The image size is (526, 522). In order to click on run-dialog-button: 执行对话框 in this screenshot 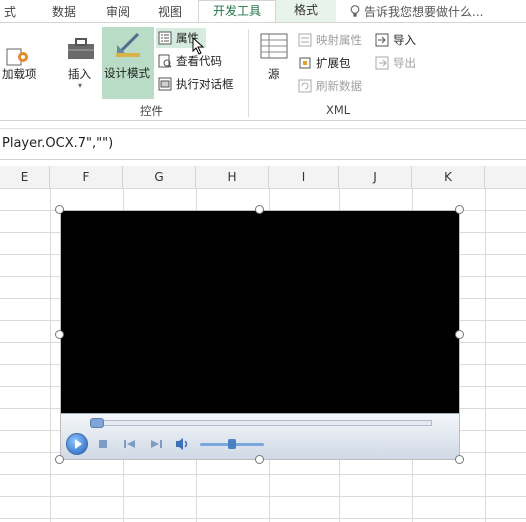, I will do `click(196, 84)`.